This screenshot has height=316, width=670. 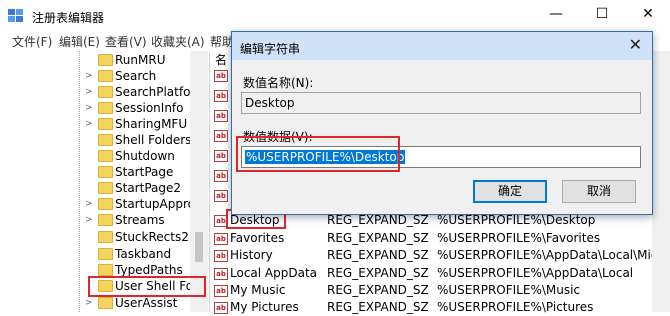 I want to click on window-titlebar: 注册表编辑器 — ☐ ✕, so click(x=335, y=15).